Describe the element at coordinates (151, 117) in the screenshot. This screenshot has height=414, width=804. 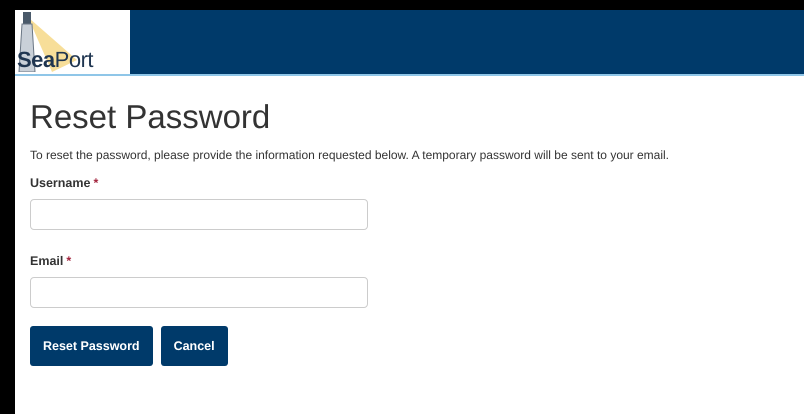
I see `page-title: Reset Password` at that location.